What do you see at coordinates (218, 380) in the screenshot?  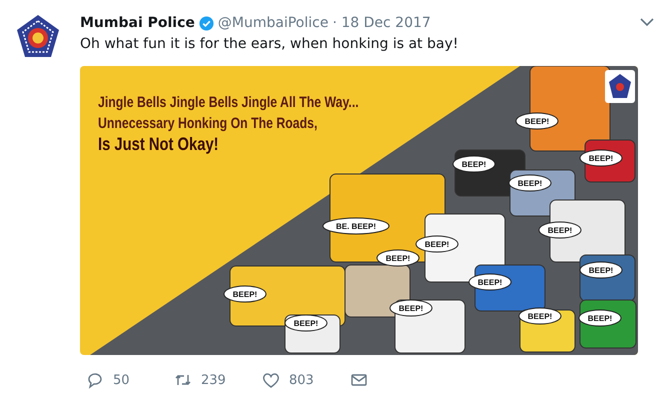 I see `retweet-button: 239` at bounding box center [218, 380].